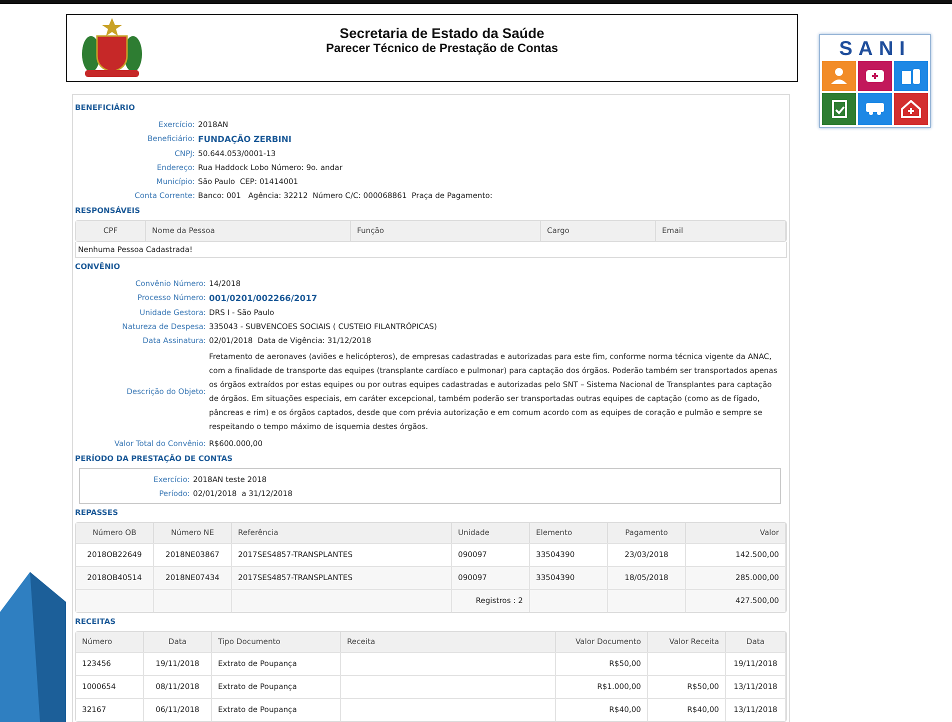 The height and width of the screenshot is (722, 952). Describe the element at coordinates (875, 109) in the screenshot. I see `ambulance-icon` at that location.